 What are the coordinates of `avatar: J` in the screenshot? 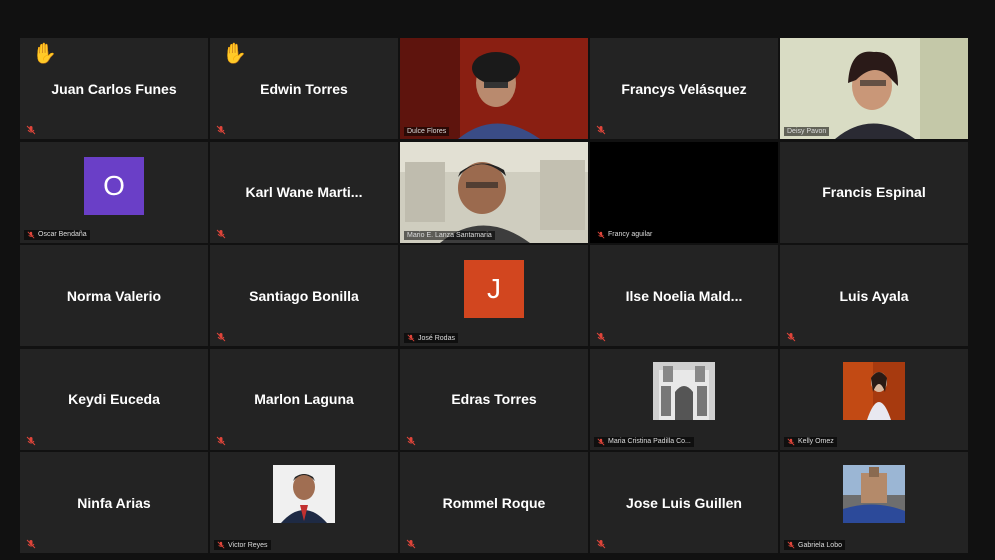 It's located at (494, 289).